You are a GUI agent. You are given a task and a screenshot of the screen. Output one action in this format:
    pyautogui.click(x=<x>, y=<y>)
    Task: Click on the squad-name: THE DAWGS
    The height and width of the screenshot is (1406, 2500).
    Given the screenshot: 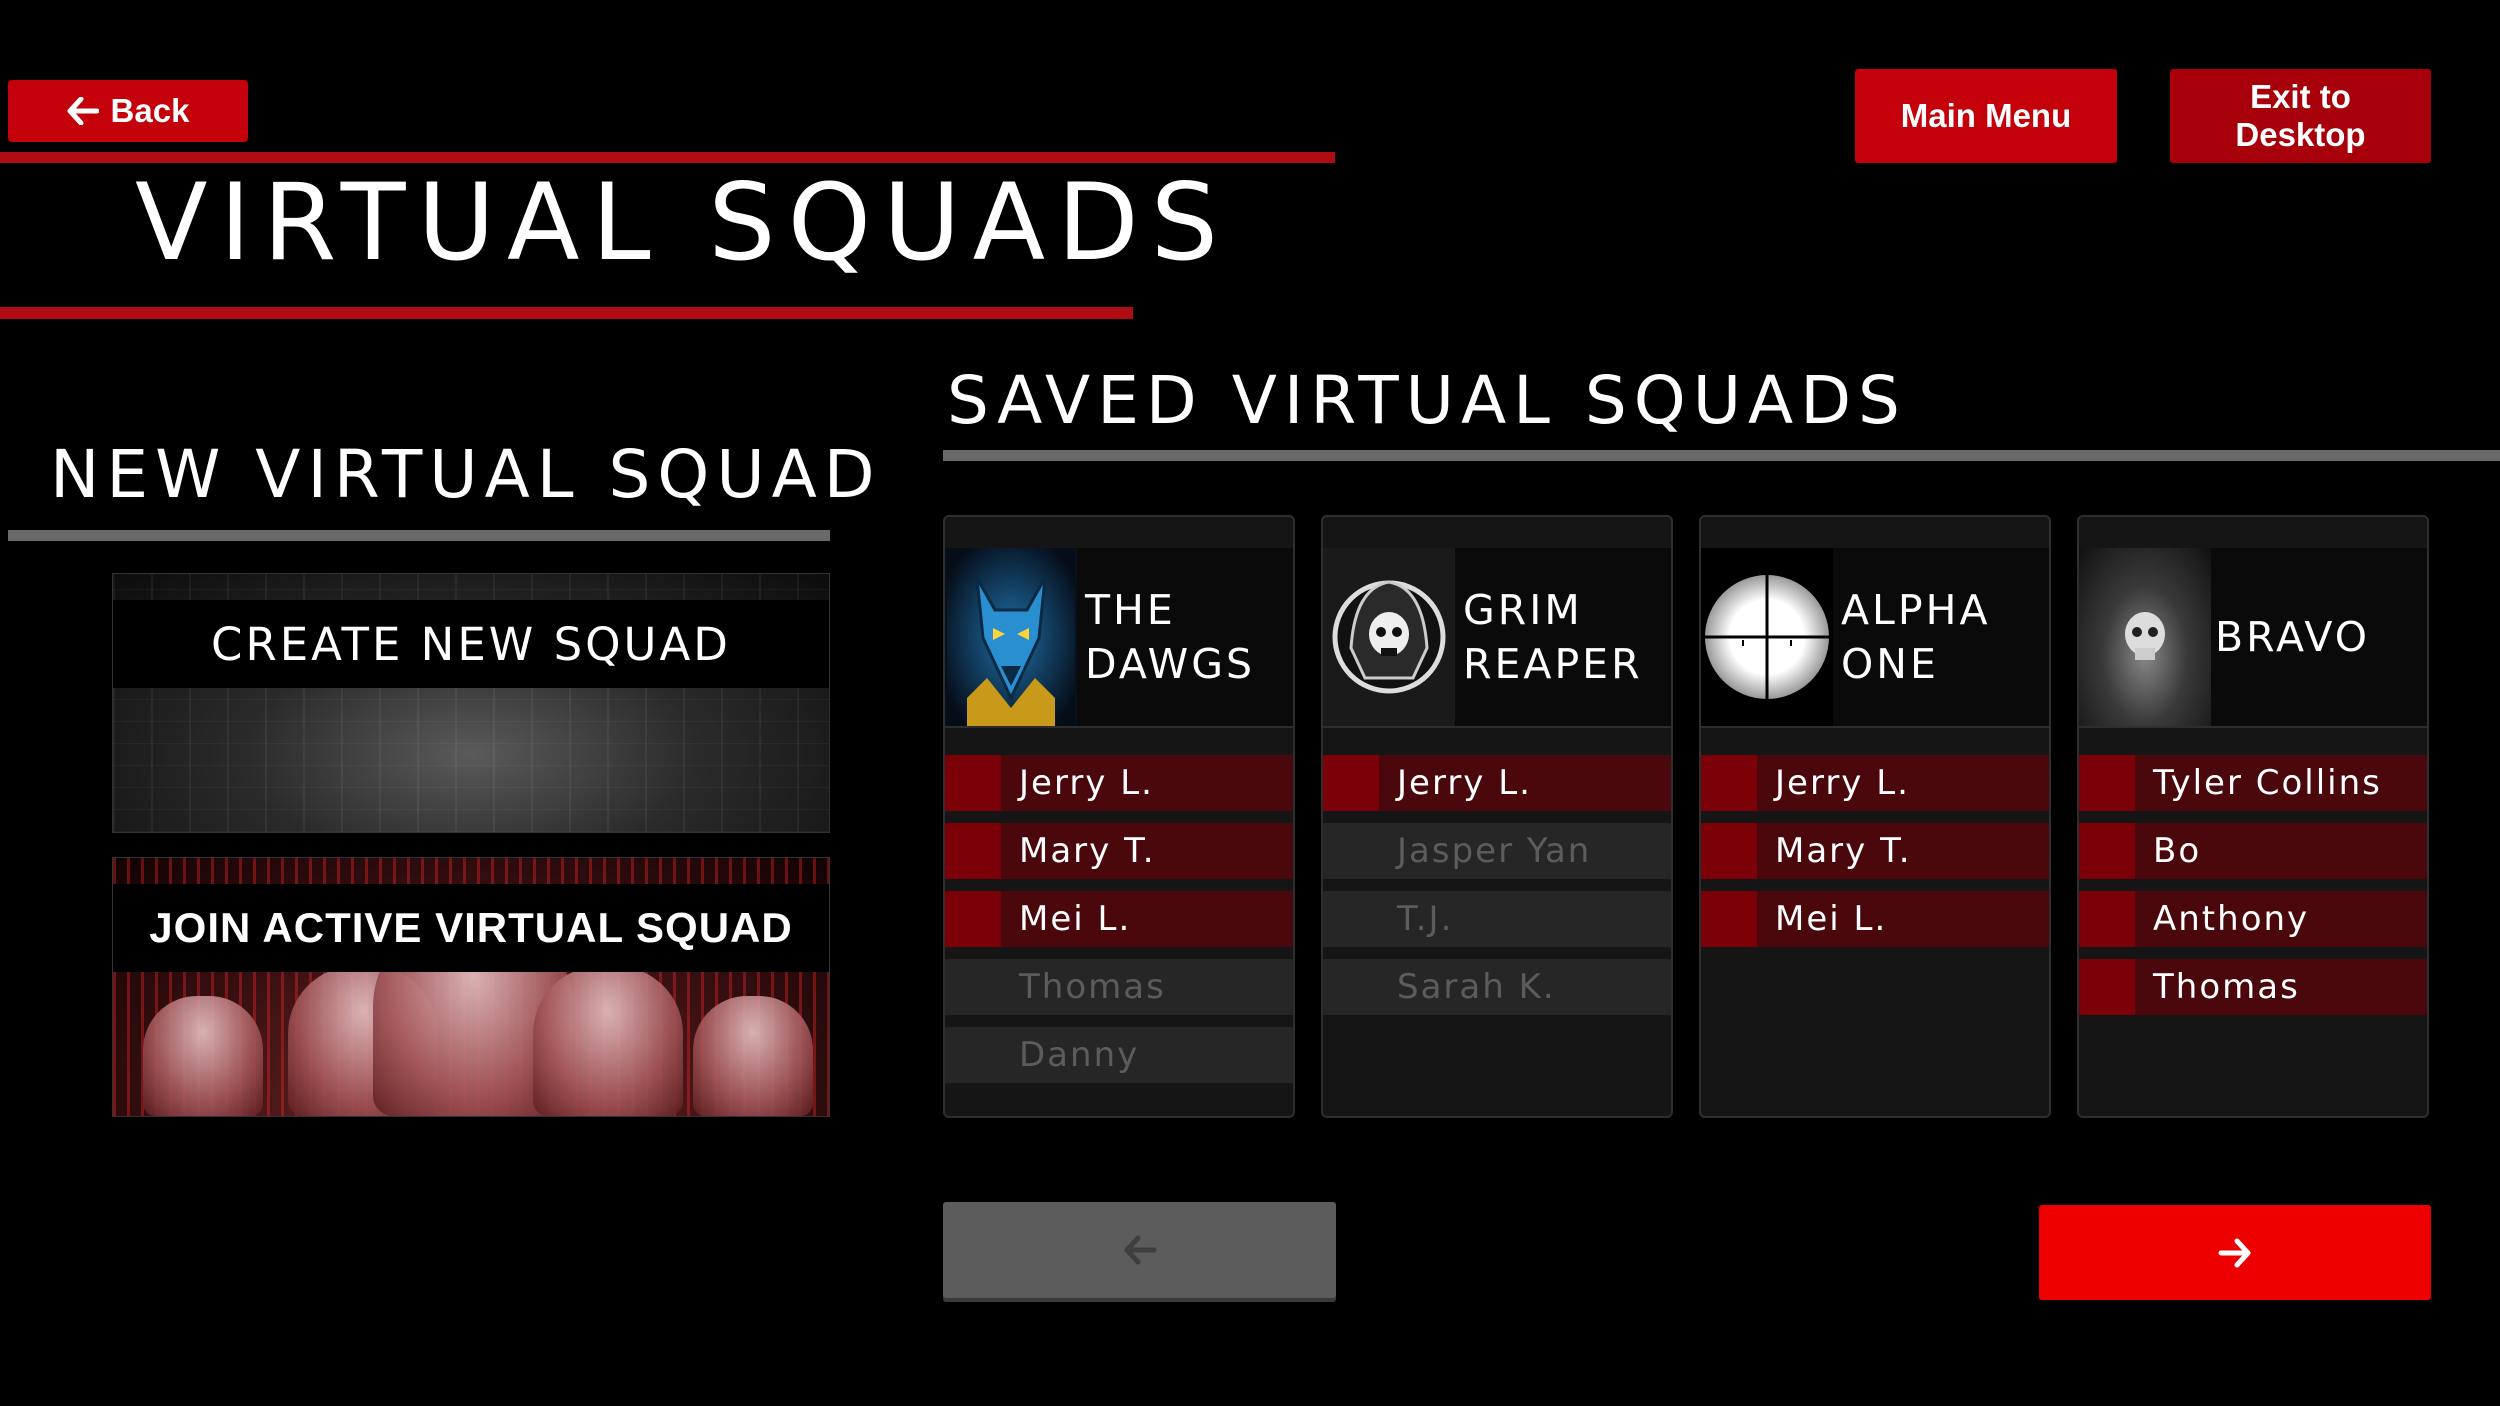 What is the action you would take?
    pyautogui.click(x=1185, y=637)
    